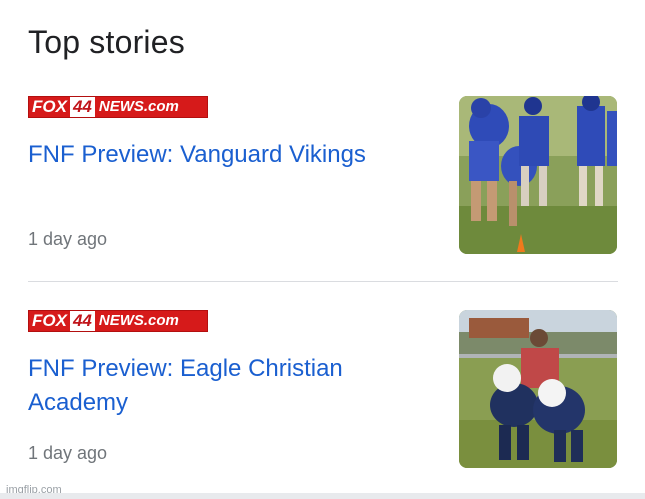  What do you see at coordinates (106, 42) in the screenshot?
I see `top-stories-heading: Top stories` at bounding box center [106, 42].